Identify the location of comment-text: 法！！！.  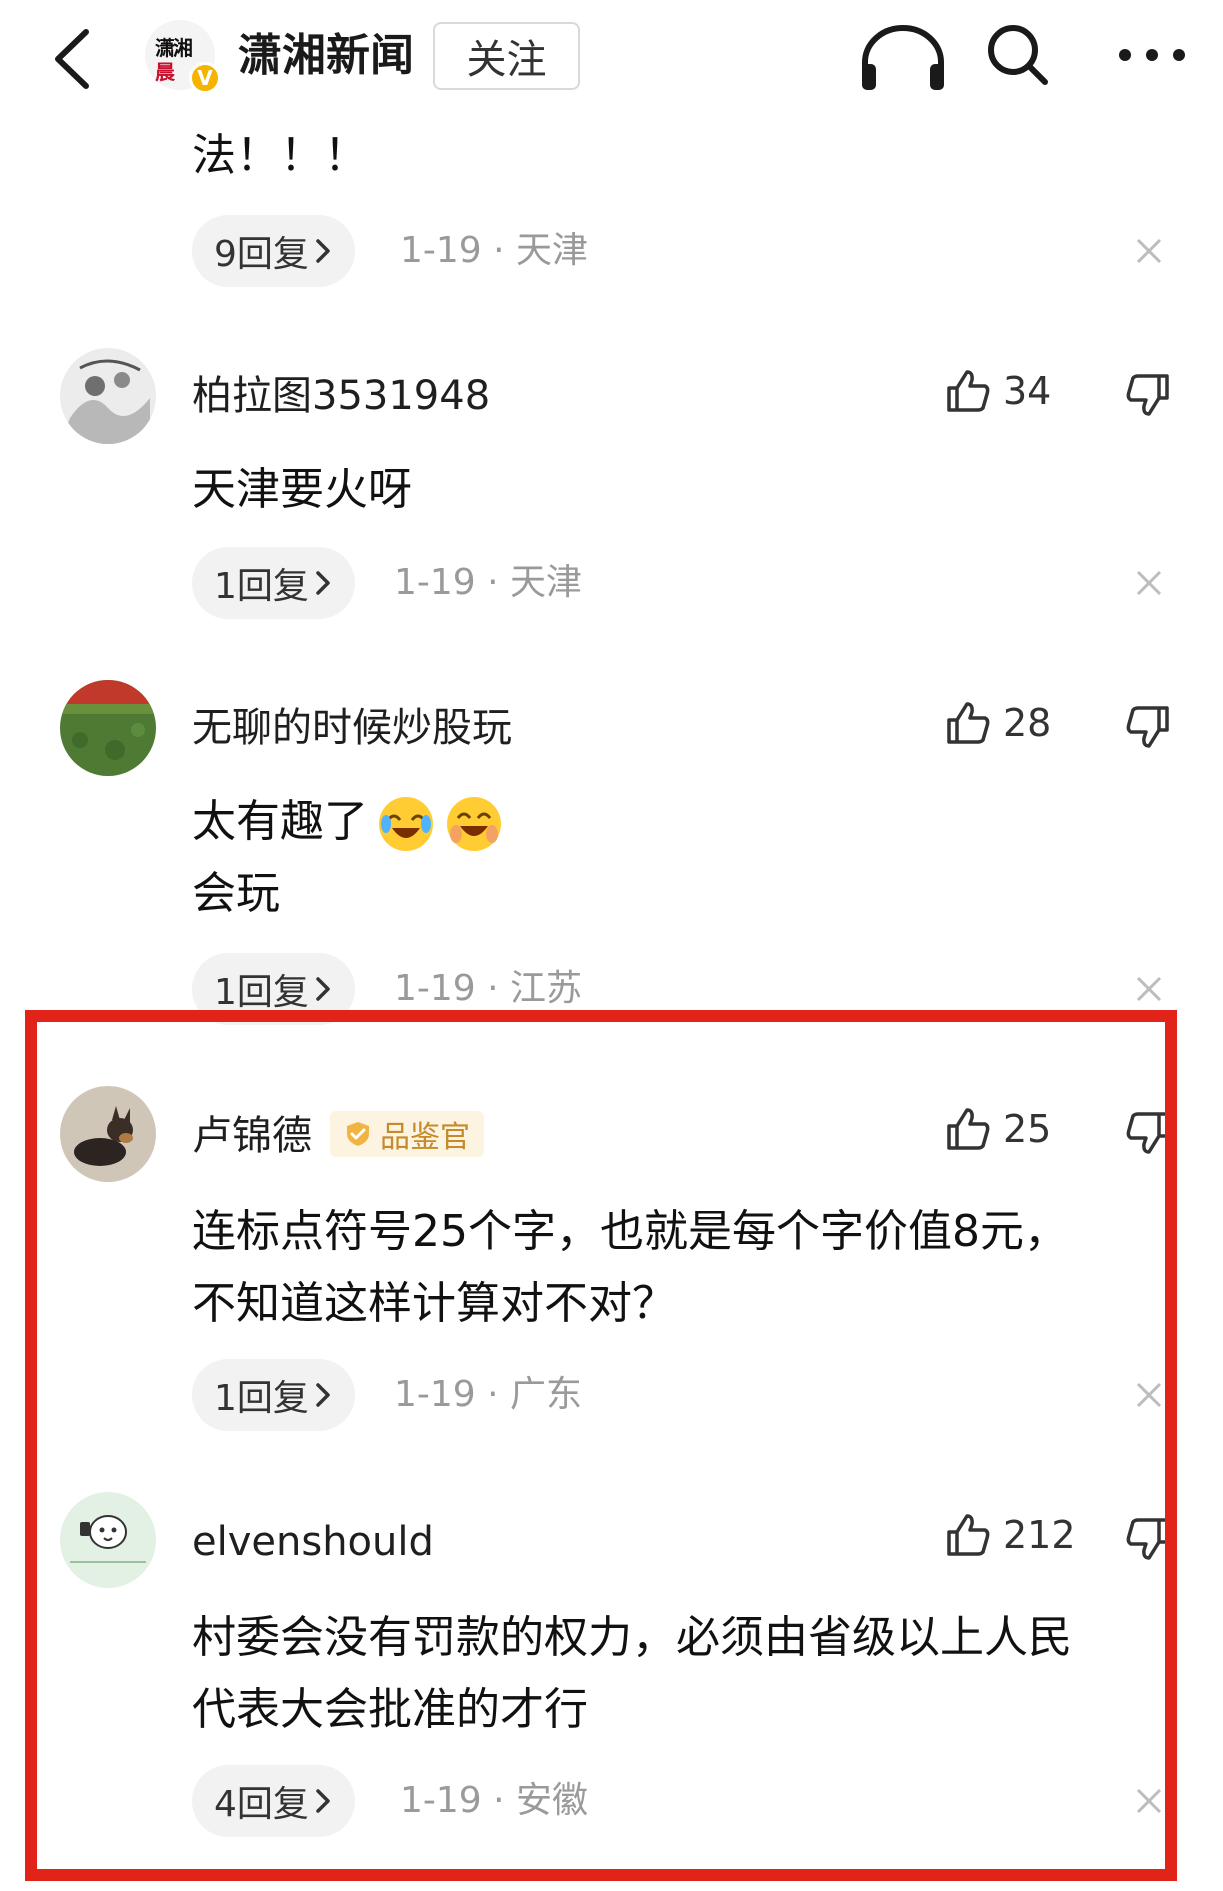
(280, 155).